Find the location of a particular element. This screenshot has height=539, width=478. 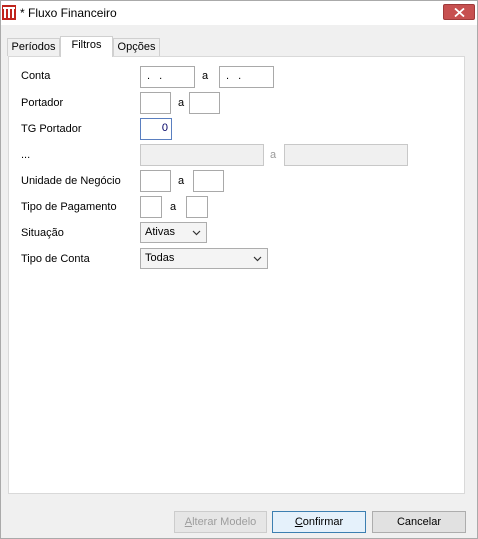

close-icon is located at coordinates (459, 12).